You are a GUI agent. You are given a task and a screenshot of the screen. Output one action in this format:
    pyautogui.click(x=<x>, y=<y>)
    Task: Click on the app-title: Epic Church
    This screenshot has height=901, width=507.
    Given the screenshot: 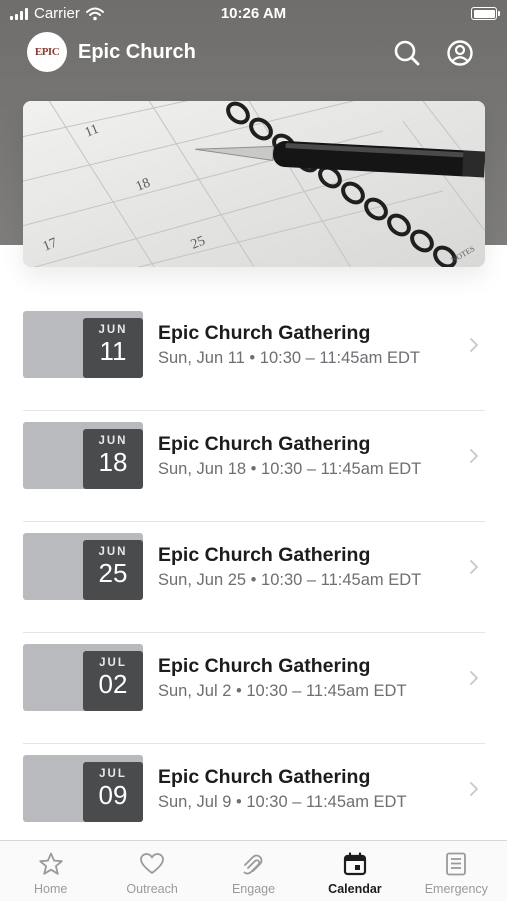 What is the action you would take?
    pyautogui.click(x=137, y=52)
    